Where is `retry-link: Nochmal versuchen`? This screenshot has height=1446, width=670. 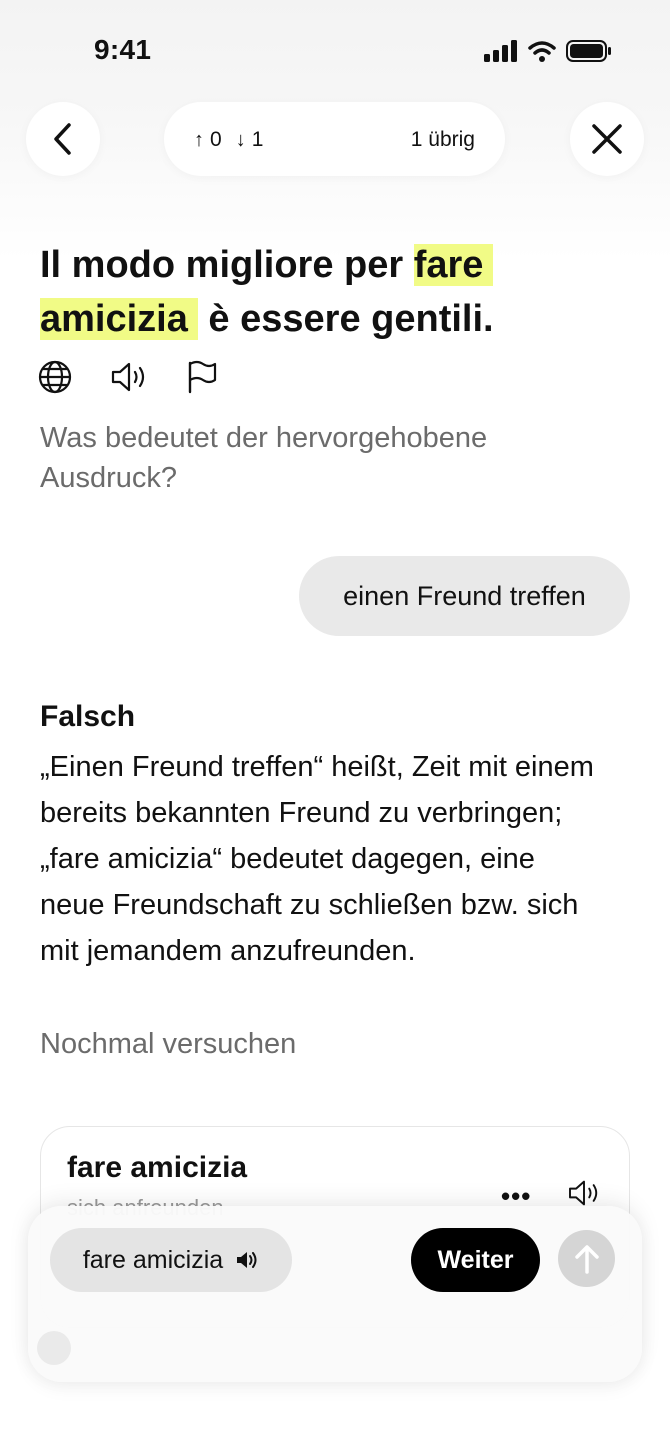
retry-link: Nochmal versuchen is located at coordinates (168, 1044).